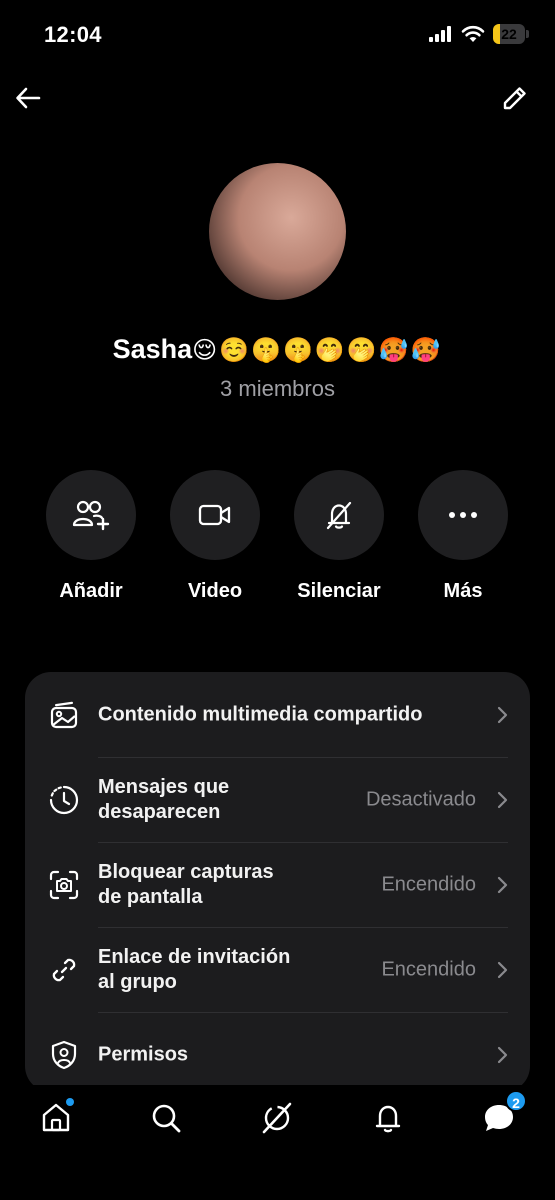 This screenshot has width=555, height=1200. I want to click on edit-group-button, so click(515, 98).